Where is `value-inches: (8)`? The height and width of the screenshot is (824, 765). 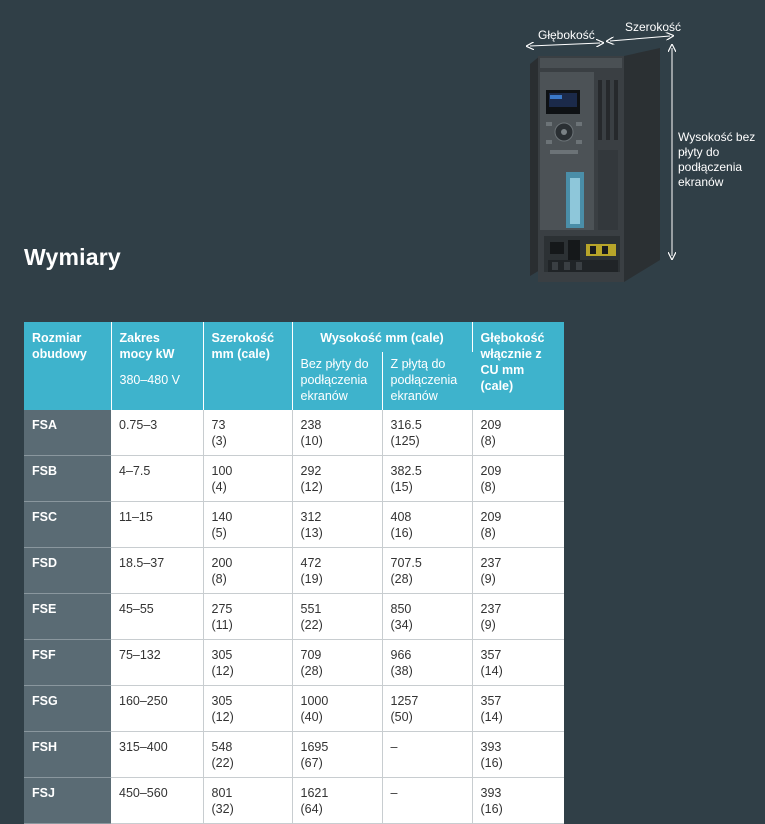 value-inches: (8) is located at coordinates (488, 441).